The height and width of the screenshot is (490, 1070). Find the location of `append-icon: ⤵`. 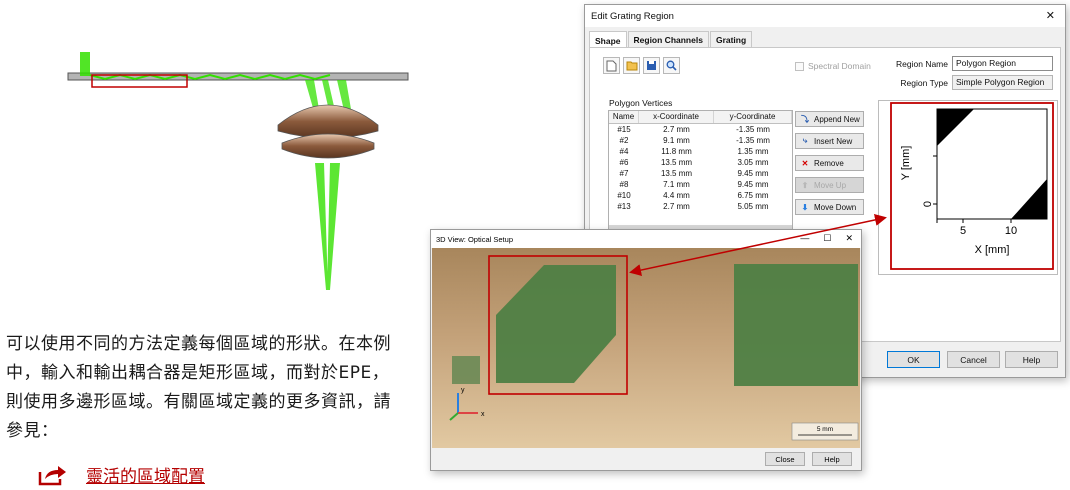

append-icon: ⤵ is located at coordinates (805, 119).